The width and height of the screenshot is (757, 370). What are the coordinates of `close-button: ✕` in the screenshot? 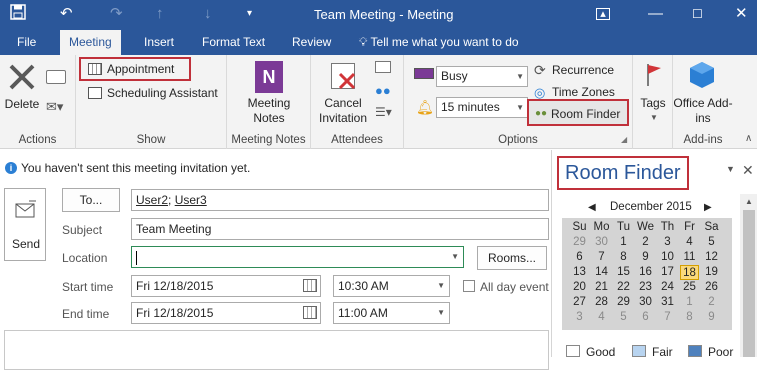 It's located at (741, 14).